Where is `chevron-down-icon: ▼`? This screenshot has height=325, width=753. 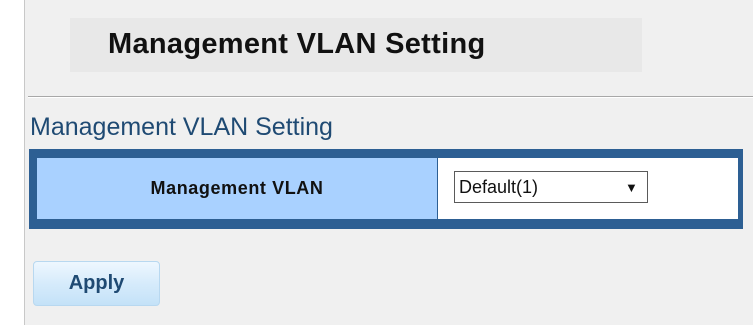 chevron-down-icon: ▼ is located at coordinates (631, 187).